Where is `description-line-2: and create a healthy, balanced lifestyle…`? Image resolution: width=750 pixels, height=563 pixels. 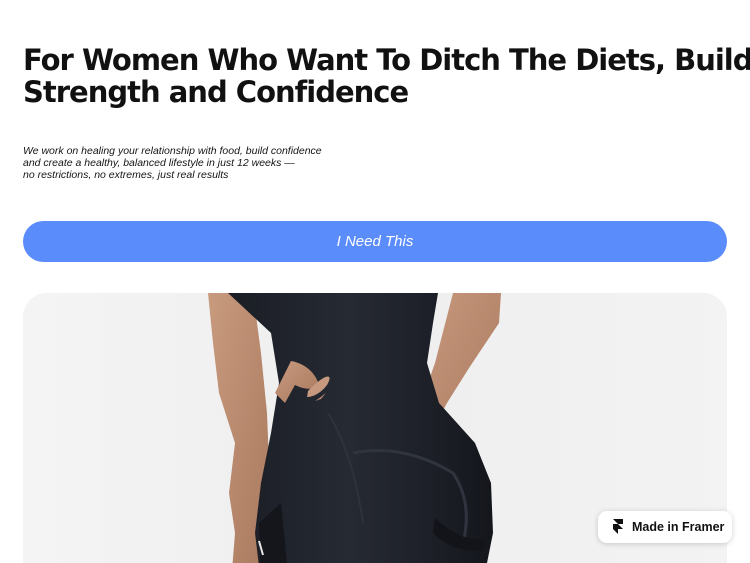
description-line-2: and create a healthy, balanced lifestyle… is located at coordinates (159, 163).